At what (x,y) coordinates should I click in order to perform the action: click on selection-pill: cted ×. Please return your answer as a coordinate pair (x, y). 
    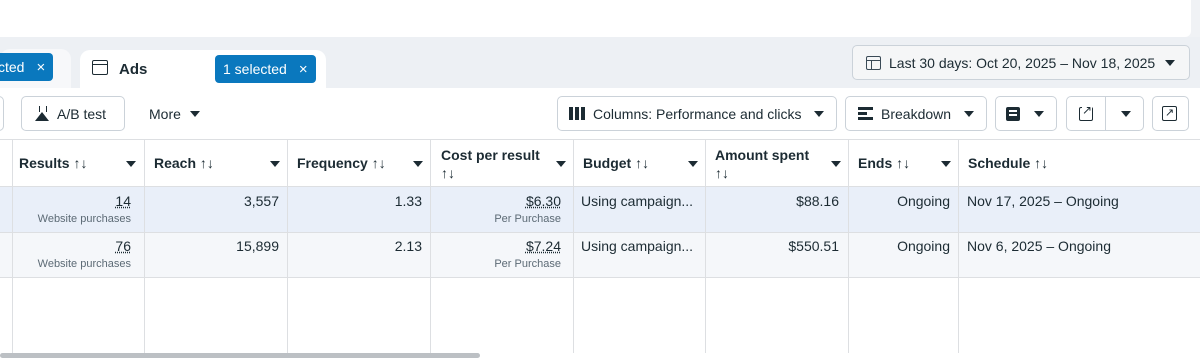
    Looking at the image, I should click on (27, 67).